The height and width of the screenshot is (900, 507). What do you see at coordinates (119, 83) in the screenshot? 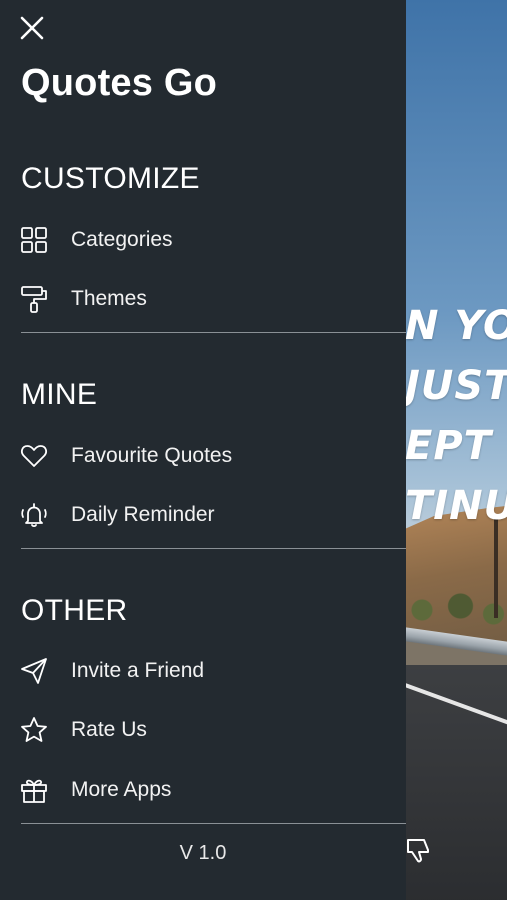
I see `app-title: Quotes Go` at bounding box center [119, 83].